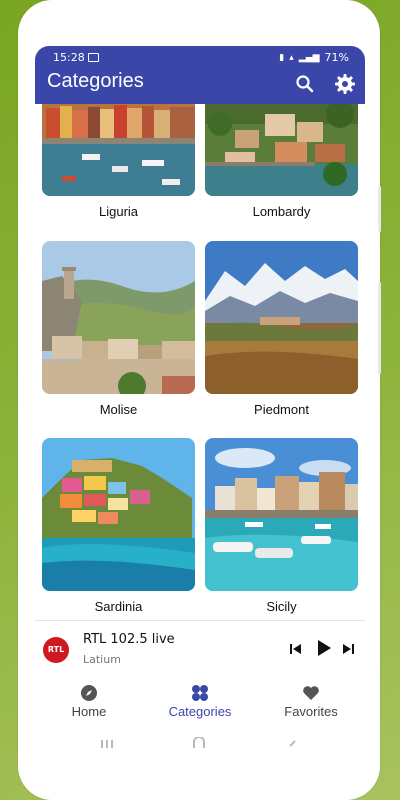  I want to click on sicily-image, so click(281, 514).